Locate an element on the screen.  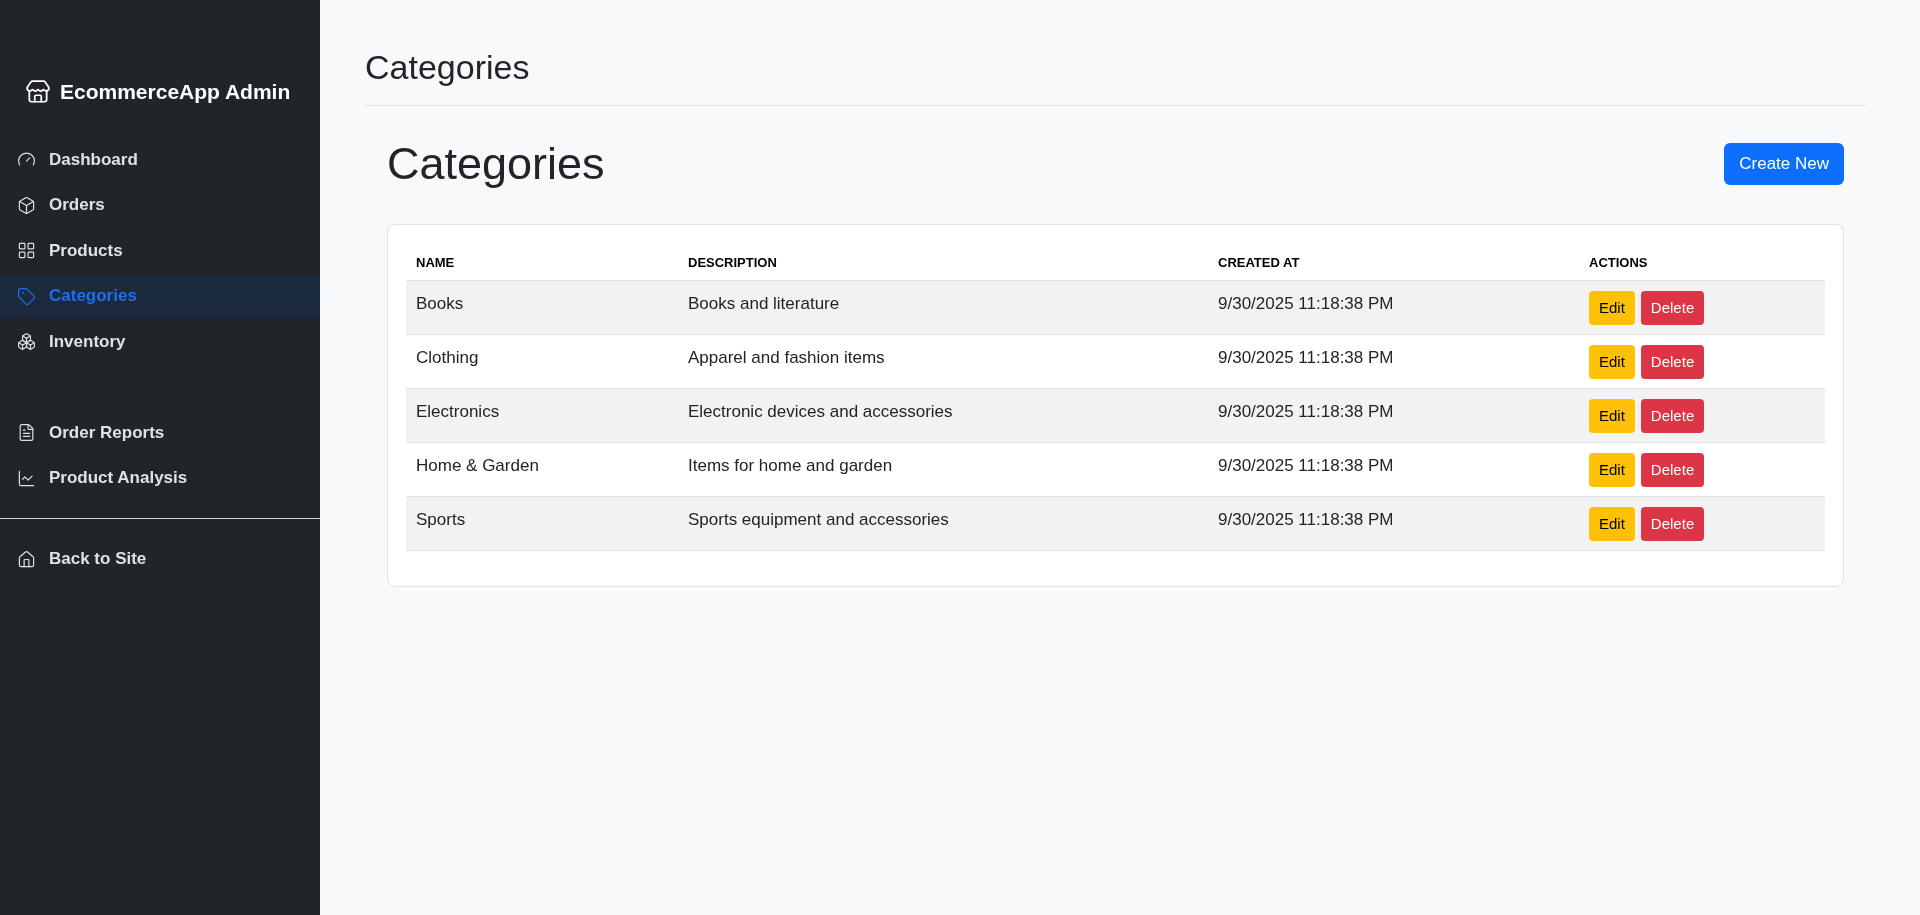
category-description: Books and literature is located at coordinates (764, 303).